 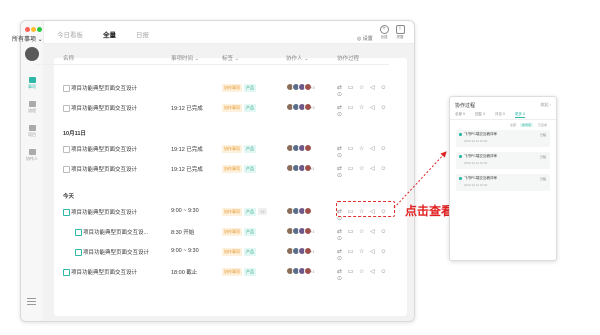 What do you see at coordinates (500, 114) in the screenshot?
I see `popup-tab-comments: 评论 0` at bounding box center [500, 114].